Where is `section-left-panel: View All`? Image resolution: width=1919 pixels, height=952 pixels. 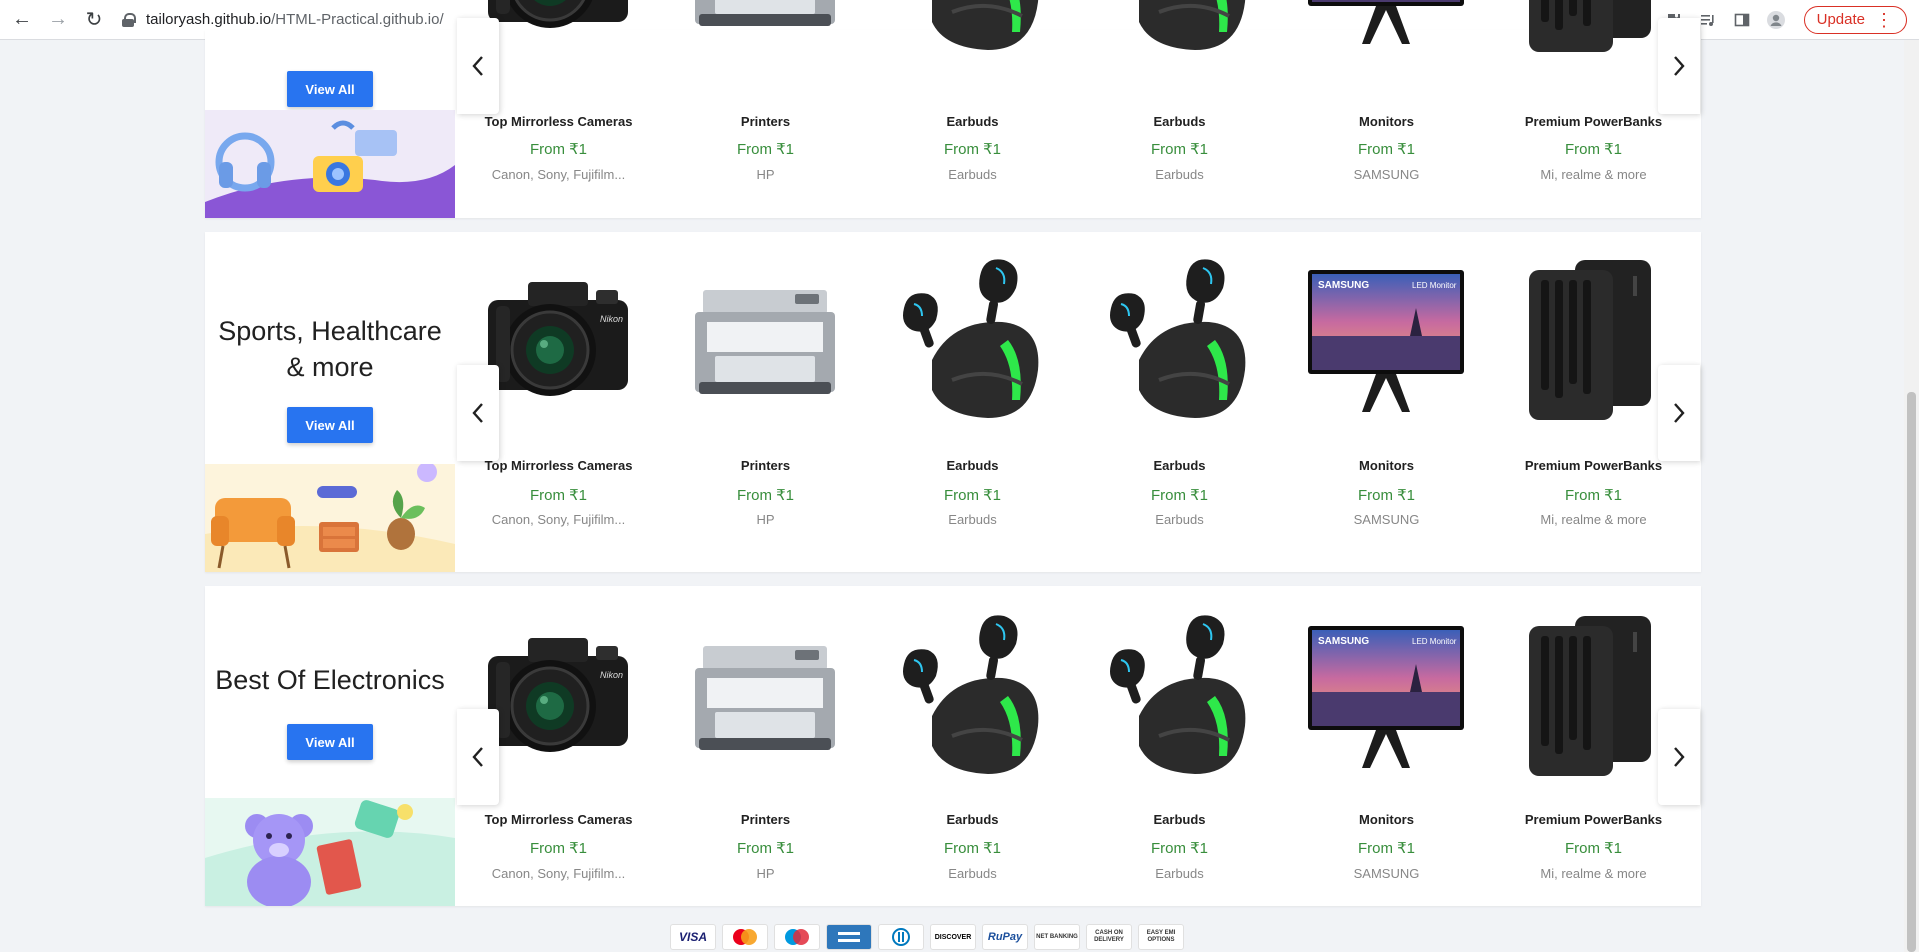 section-left-panel: View All is located at coordinates (330, 124).